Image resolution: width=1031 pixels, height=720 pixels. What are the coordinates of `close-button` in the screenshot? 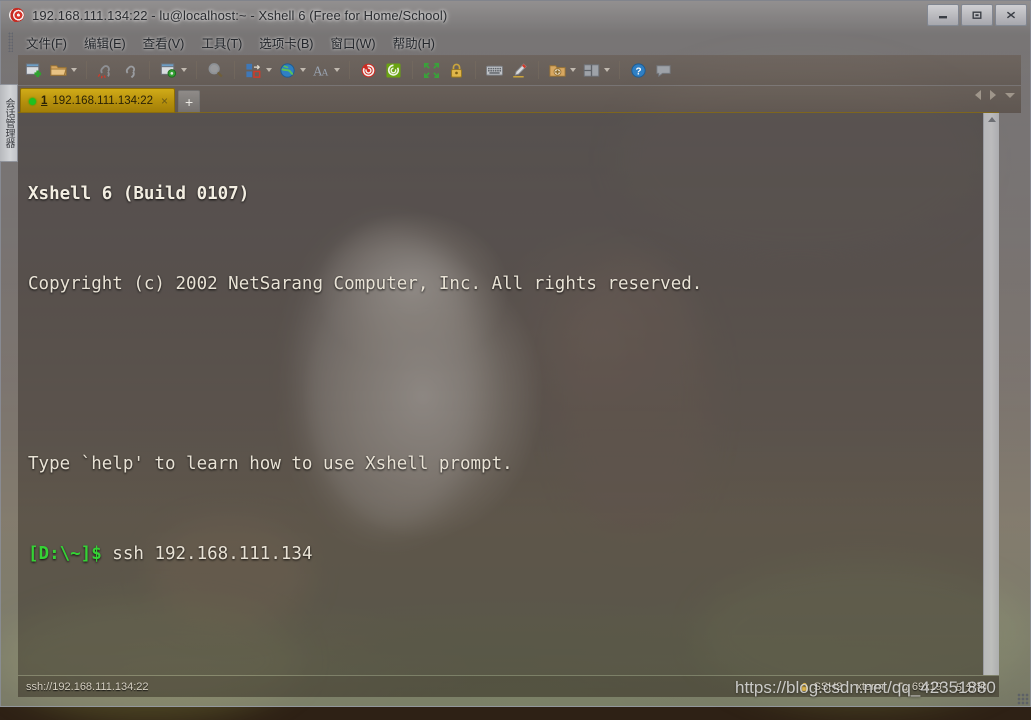 It's located at (1011, 15).